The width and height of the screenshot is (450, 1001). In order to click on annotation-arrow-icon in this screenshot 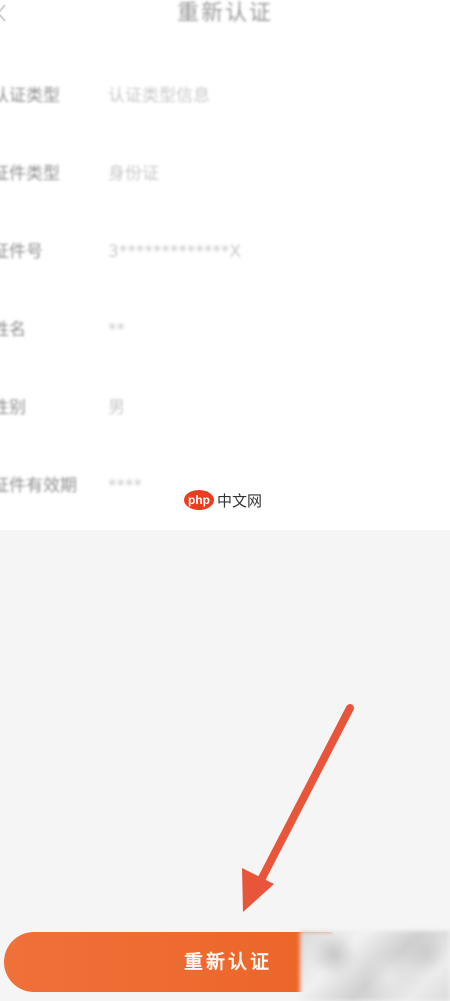, I will do `click(298, 808)`.